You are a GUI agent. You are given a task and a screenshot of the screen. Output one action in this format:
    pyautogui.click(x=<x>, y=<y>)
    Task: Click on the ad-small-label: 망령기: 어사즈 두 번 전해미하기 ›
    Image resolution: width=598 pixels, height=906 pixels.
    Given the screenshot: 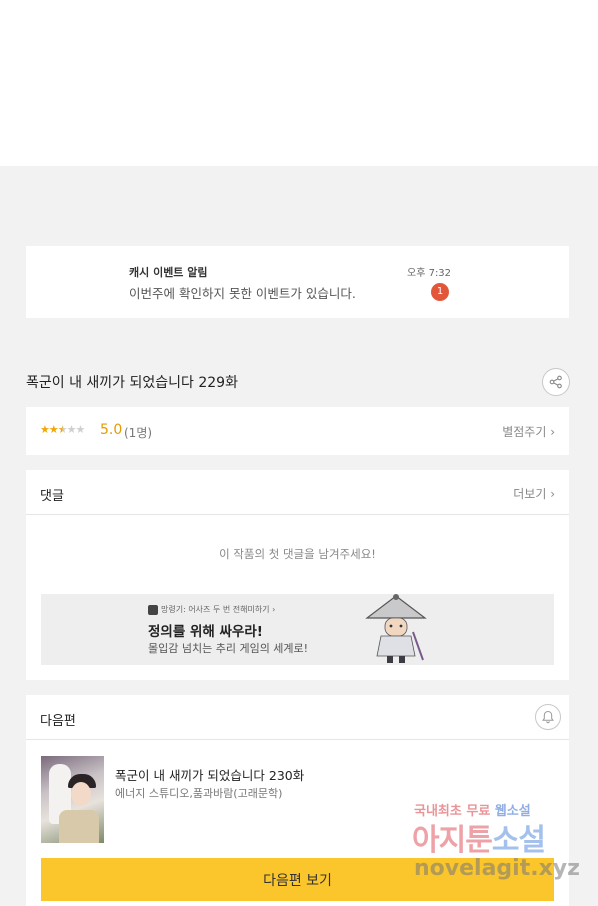 What is the action you would take?
    pyautogui.click(x=218, y=609)
    